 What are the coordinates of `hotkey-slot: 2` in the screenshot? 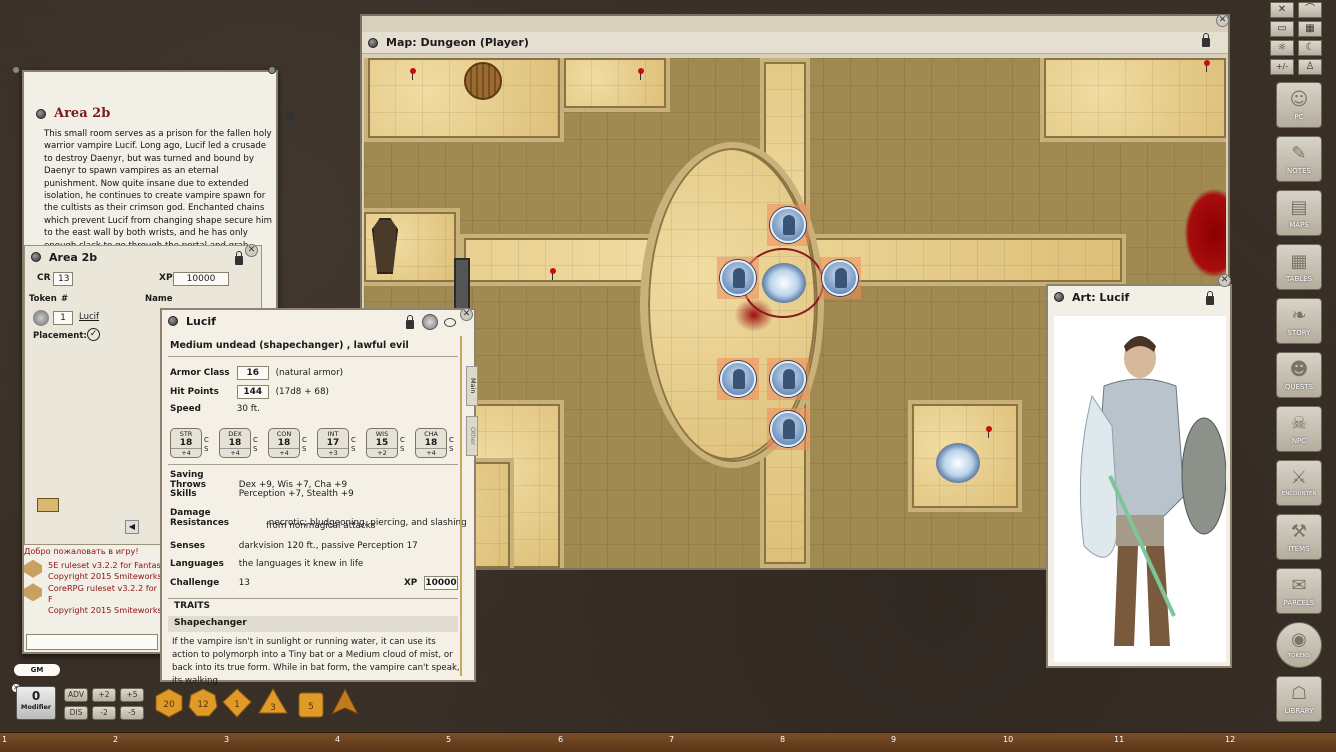 It's located at (115, 739).